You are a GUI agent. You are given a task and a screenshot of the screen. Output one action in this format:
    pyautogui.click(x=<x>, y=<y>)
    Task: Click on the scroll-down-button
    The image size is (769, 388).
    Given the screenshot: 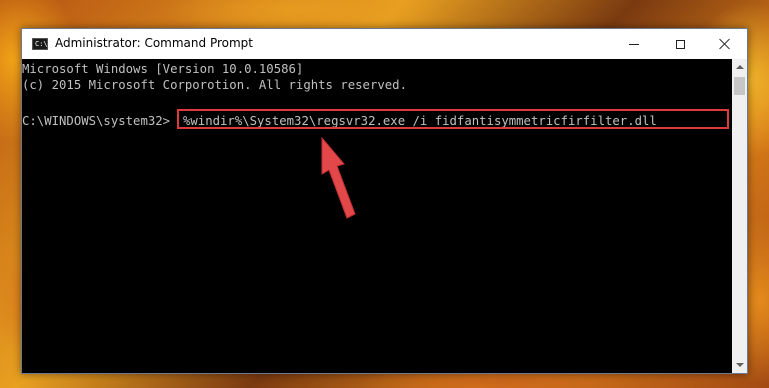 What is the action you would take?
    pyautogui.click(x=739, y=365)
    